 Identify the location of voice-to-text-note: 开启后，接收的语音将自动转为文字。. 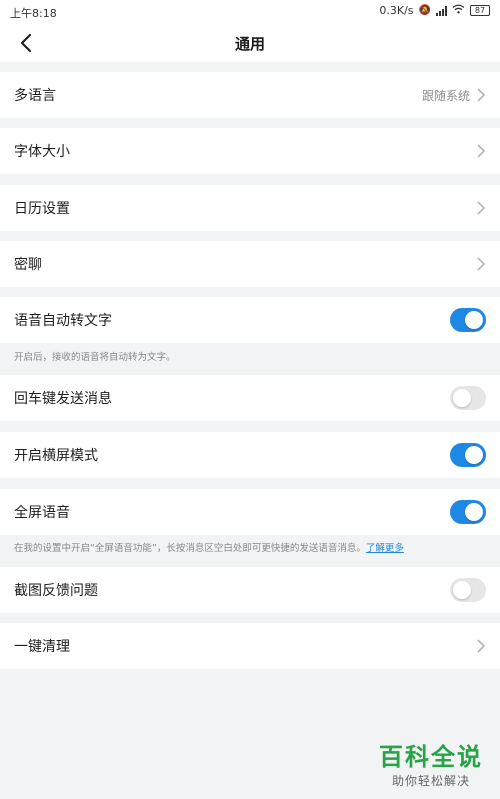
(95, 357).